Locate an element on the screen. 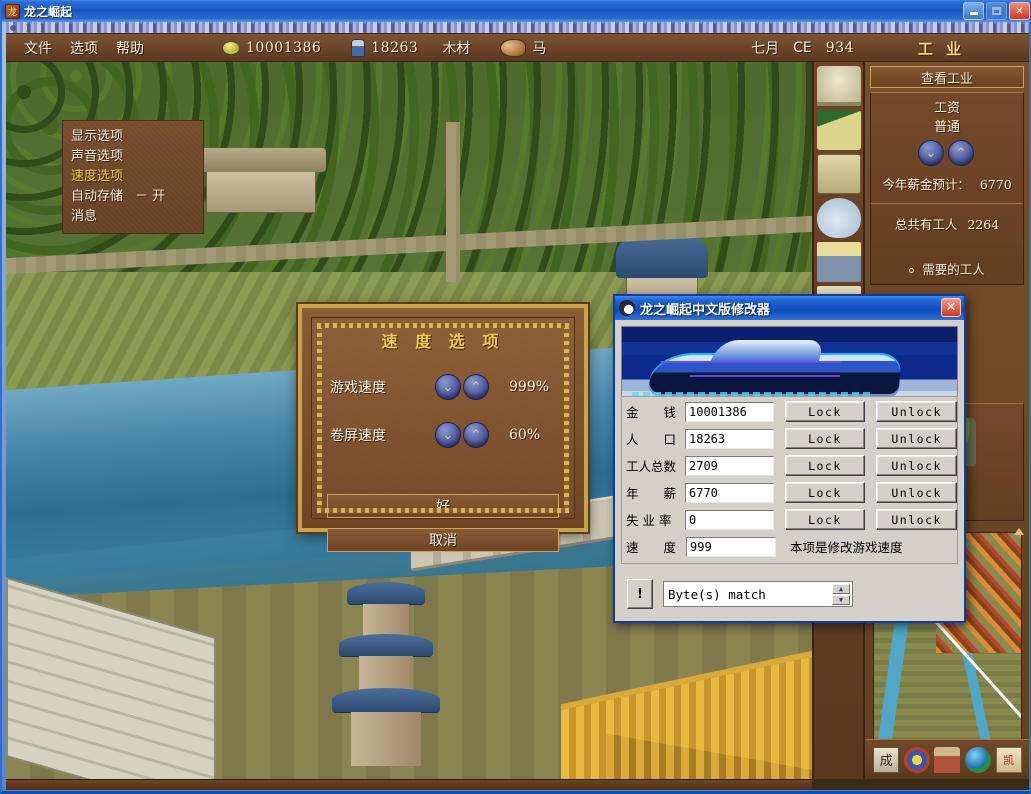 Image resolution: width=1031 pixels, height=794 pixels. total-workers-row: 总共有工人 2264 is located at coordinates (947, 223).